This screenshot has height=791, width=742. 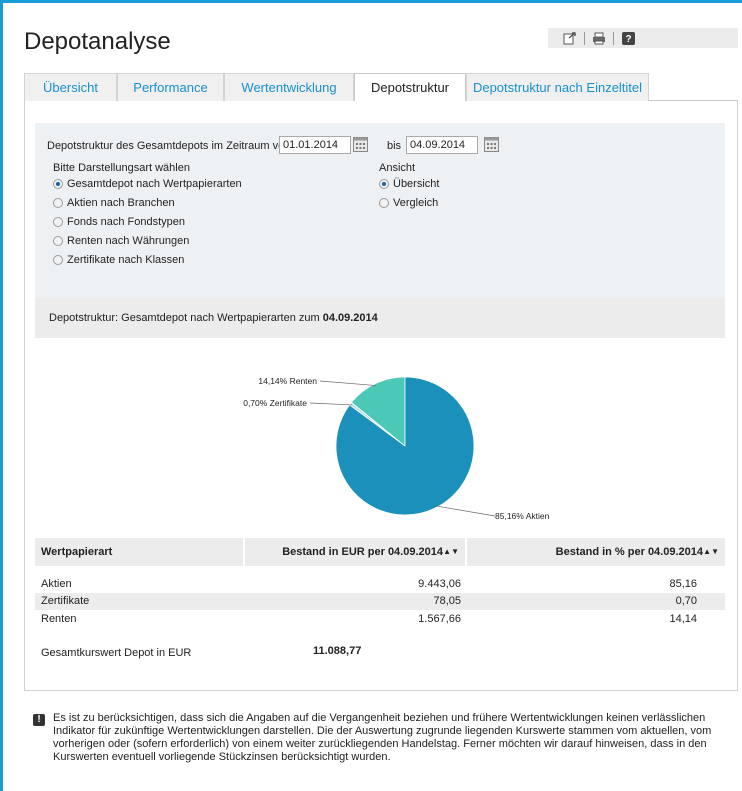 I want to click on toolbar: ?, so click(x=643, y=38).